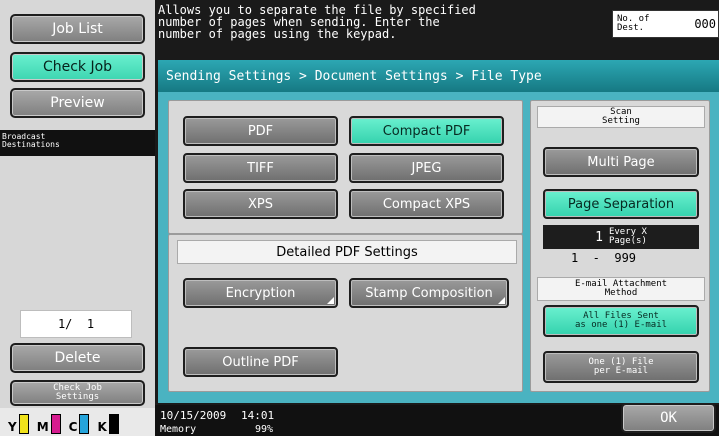  What do you see at coordinates (347, 252) in the screenshot?
I see `detailed-pdf-title: Detailed PDF Settings` at bounding box center [347, 252].